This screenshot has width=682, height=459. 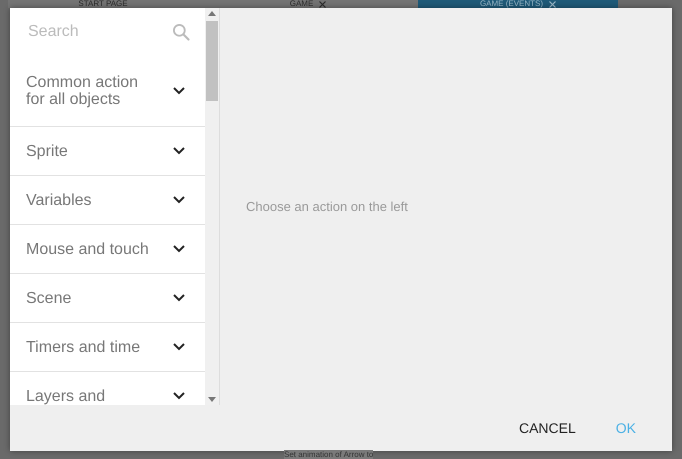 I want to click on scroll-down-arrow-icon, so click(x=212, y=399).